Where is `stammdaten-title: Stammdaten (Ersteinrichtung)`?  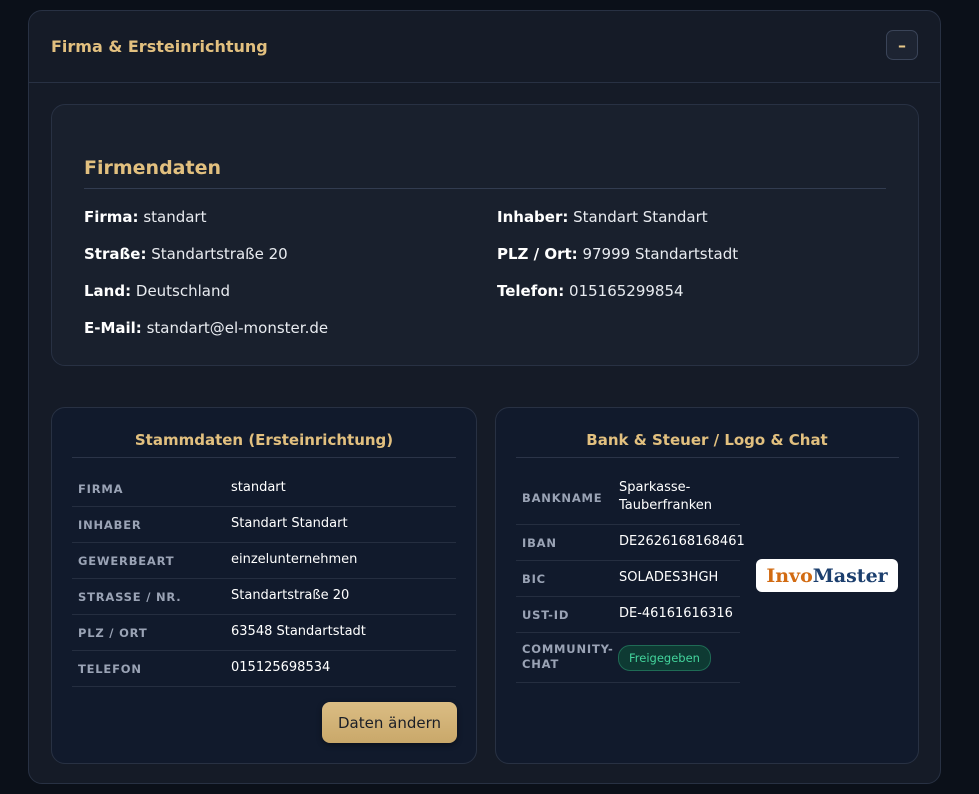
stammdaten-title: Stammdaten (Ersteinrichtung) is located at coordinates (264, 440).